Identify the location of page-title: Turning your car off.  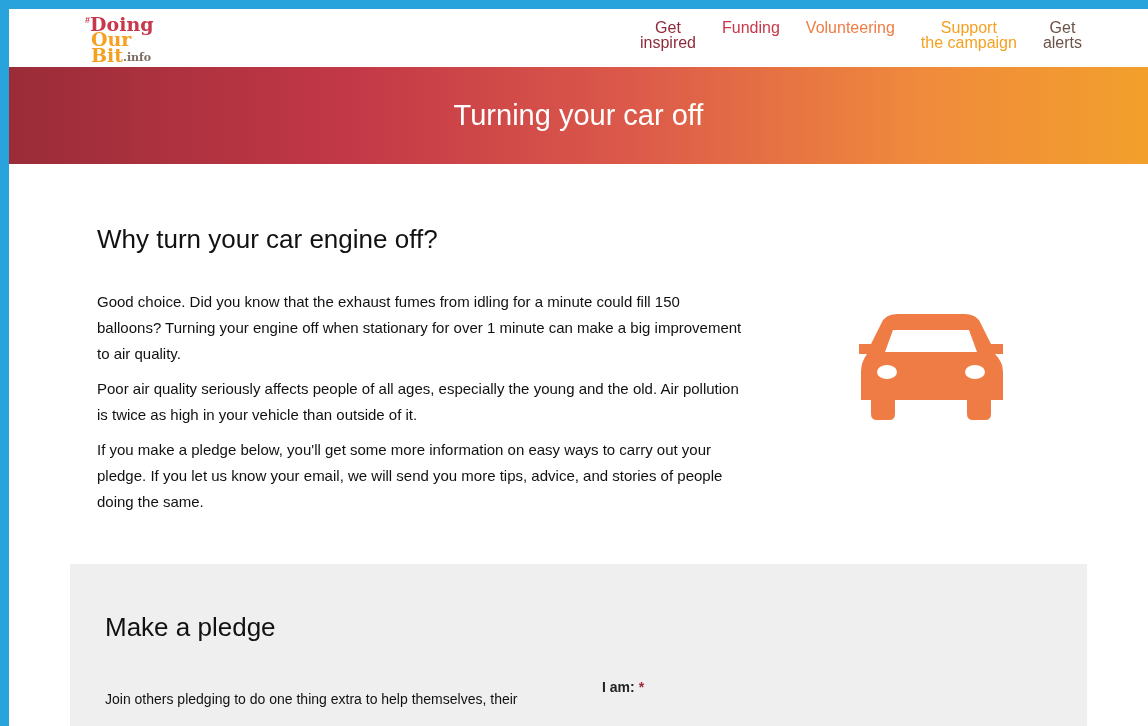
(578, 115).